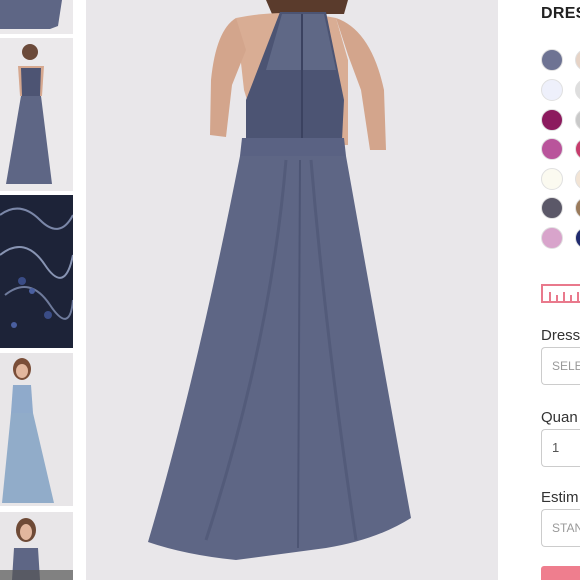 The width and height of the screenshot is (580, 580). Describe the element at coordinates (560, 335) in the screenshot. I see `dress-size-label: Dress` at that location.